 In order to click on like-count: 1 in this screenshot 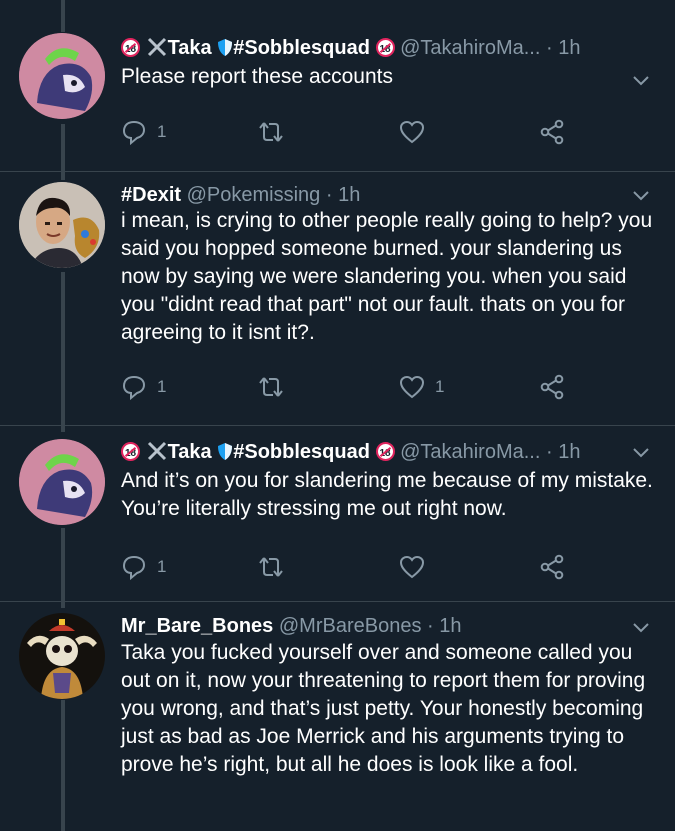, I will do `click(440, 386)`.